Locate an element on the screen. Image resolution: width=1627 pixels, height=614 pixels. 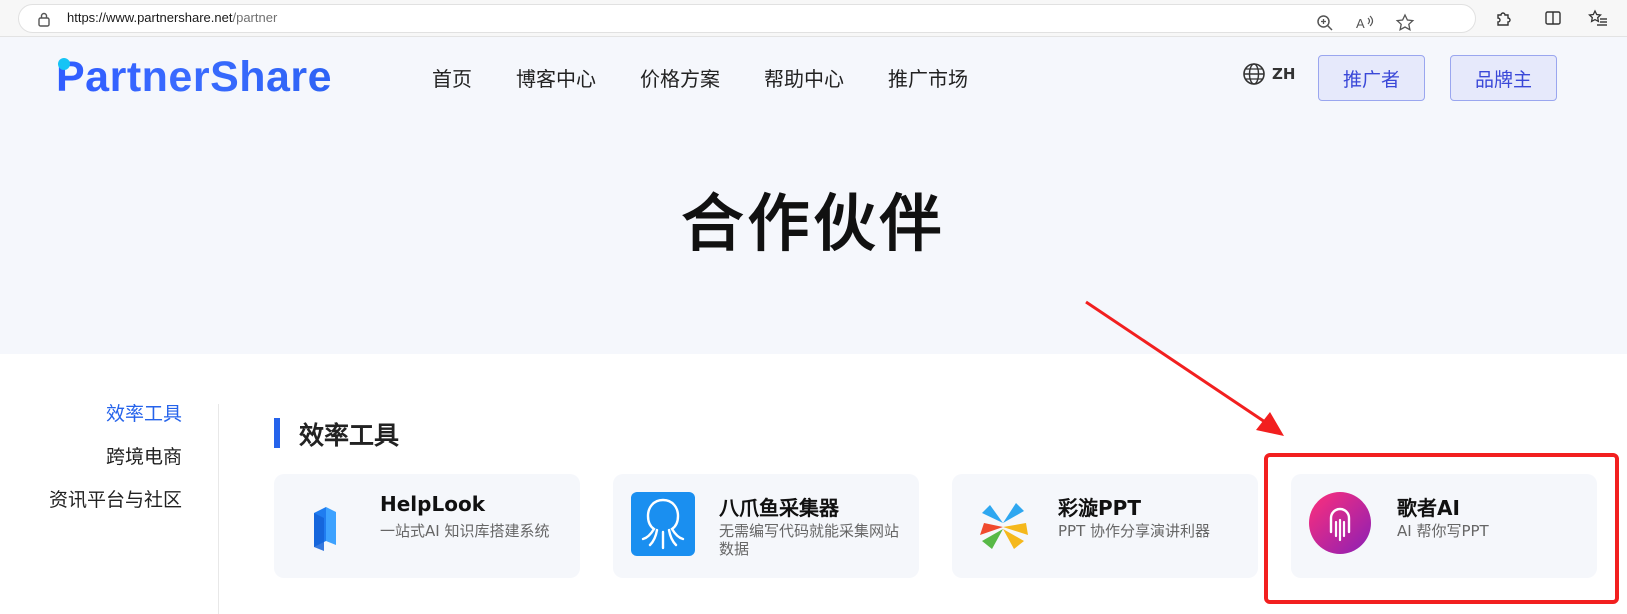
nav-item-home: 首页 is located at coordinates (452, 77).